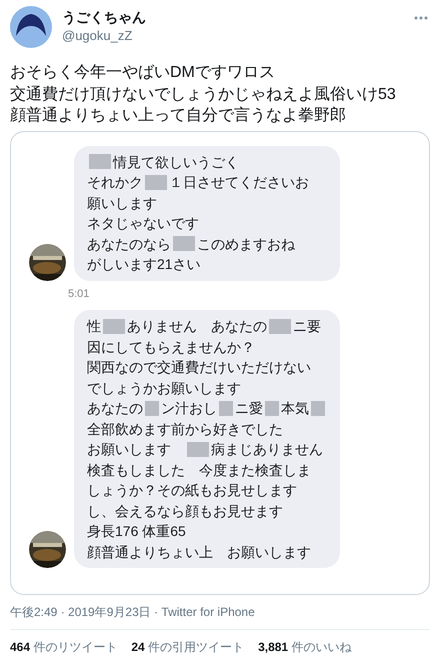  What do you see at coordinates (199, 470) in the screenshot?
I see `message-text: 検査もしました 今度また検査しま` at bounding box center [199, 470].